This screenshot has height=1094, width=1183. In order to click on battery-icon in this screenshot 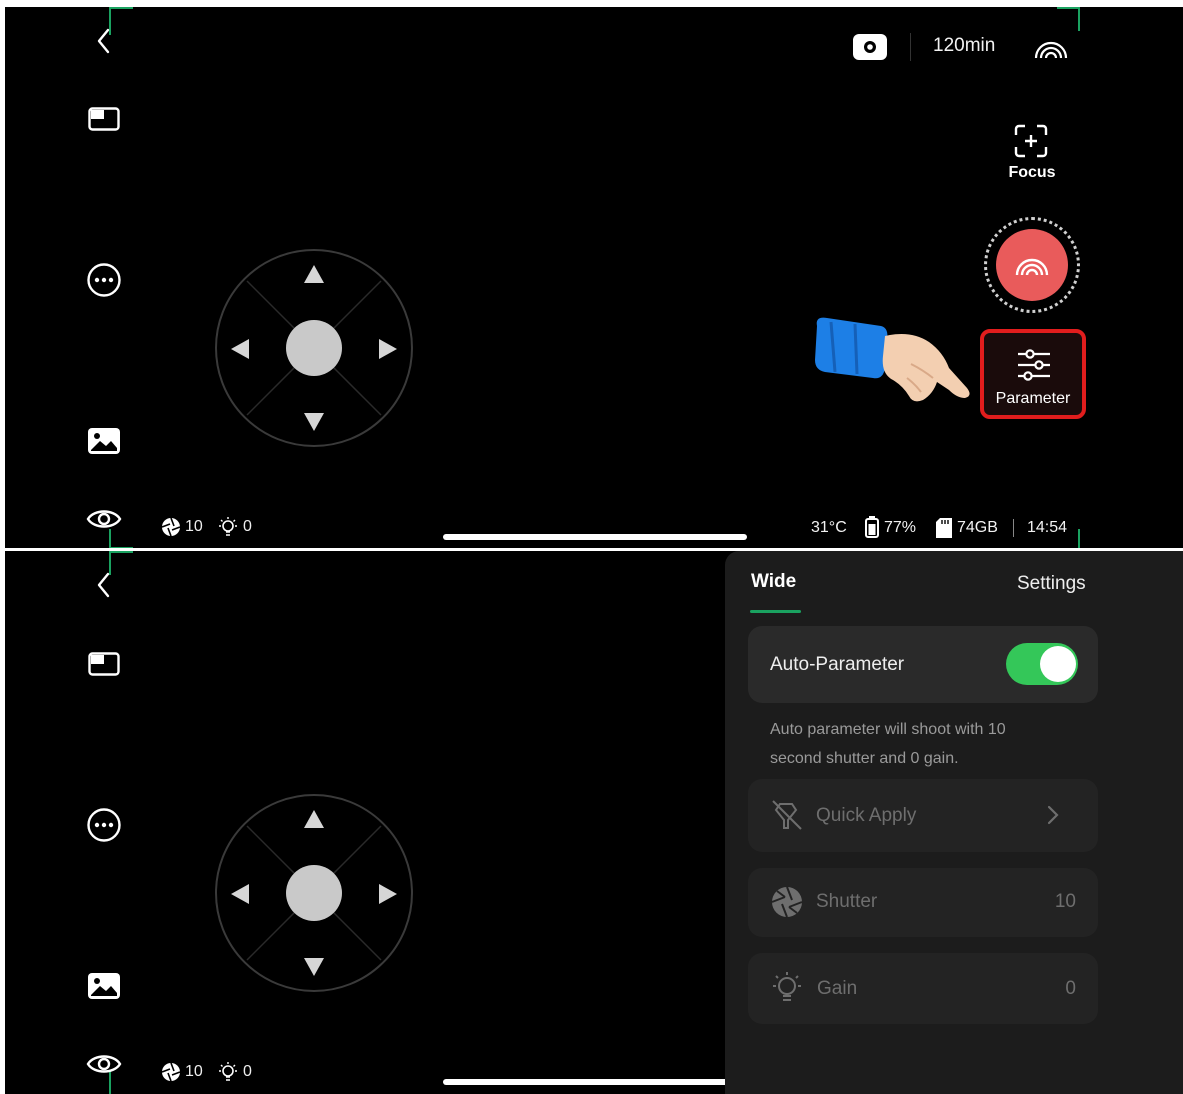, I will do `click(872, 529)`.